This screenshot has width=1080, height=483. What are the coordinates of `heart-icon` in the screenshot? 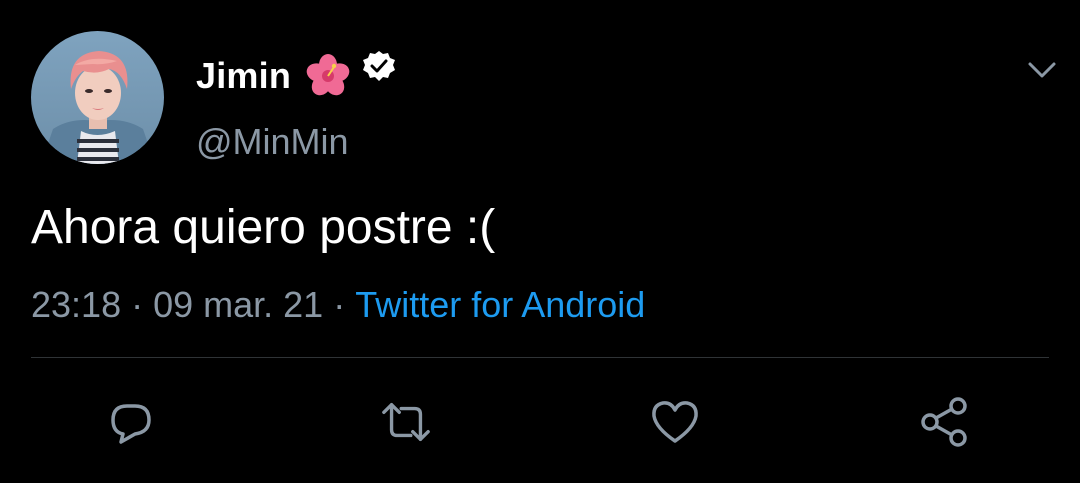 It's located at (675, 422).